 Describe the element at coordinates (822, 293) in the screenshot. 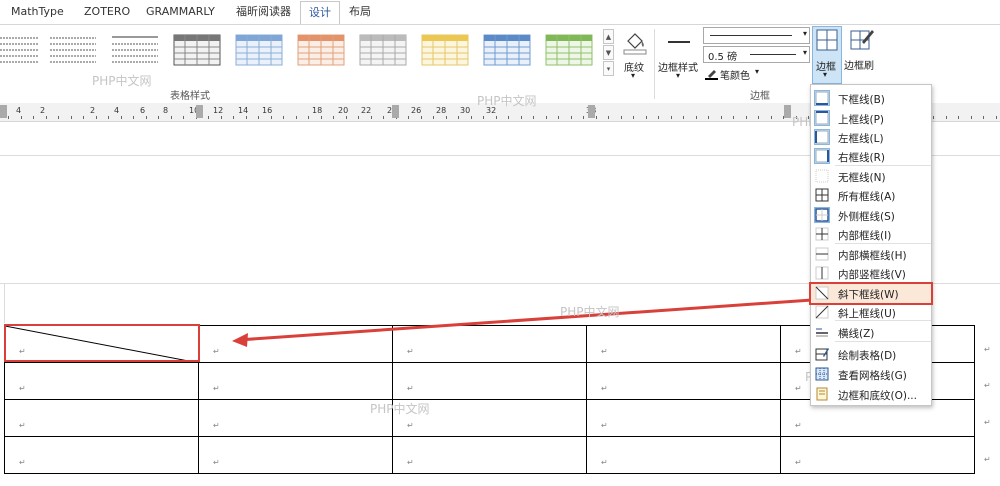

I see `diagonal-down-border-icon` at that location.